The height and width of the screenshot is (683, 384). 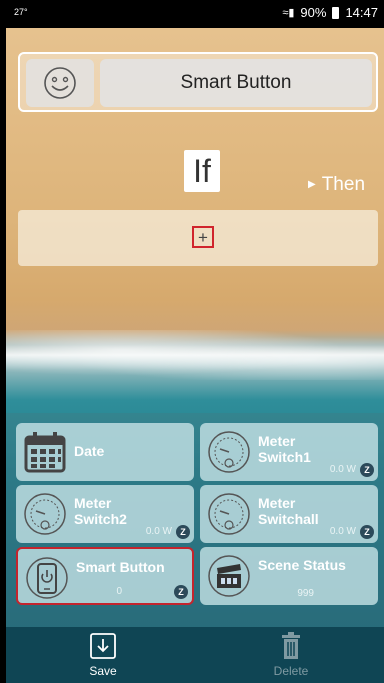 I want to click on add-condition-button: +, so click(x=203, y=237).